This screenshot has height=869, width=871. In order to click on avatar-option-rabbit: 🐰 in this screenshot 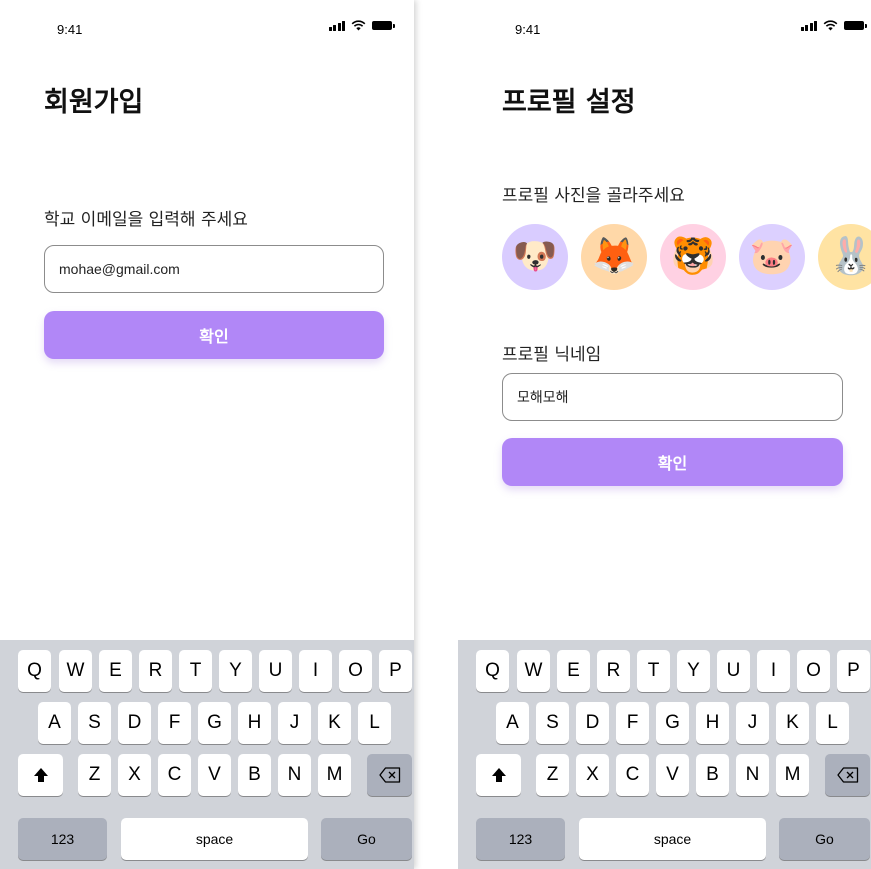, I will do `click(844, 257)`.